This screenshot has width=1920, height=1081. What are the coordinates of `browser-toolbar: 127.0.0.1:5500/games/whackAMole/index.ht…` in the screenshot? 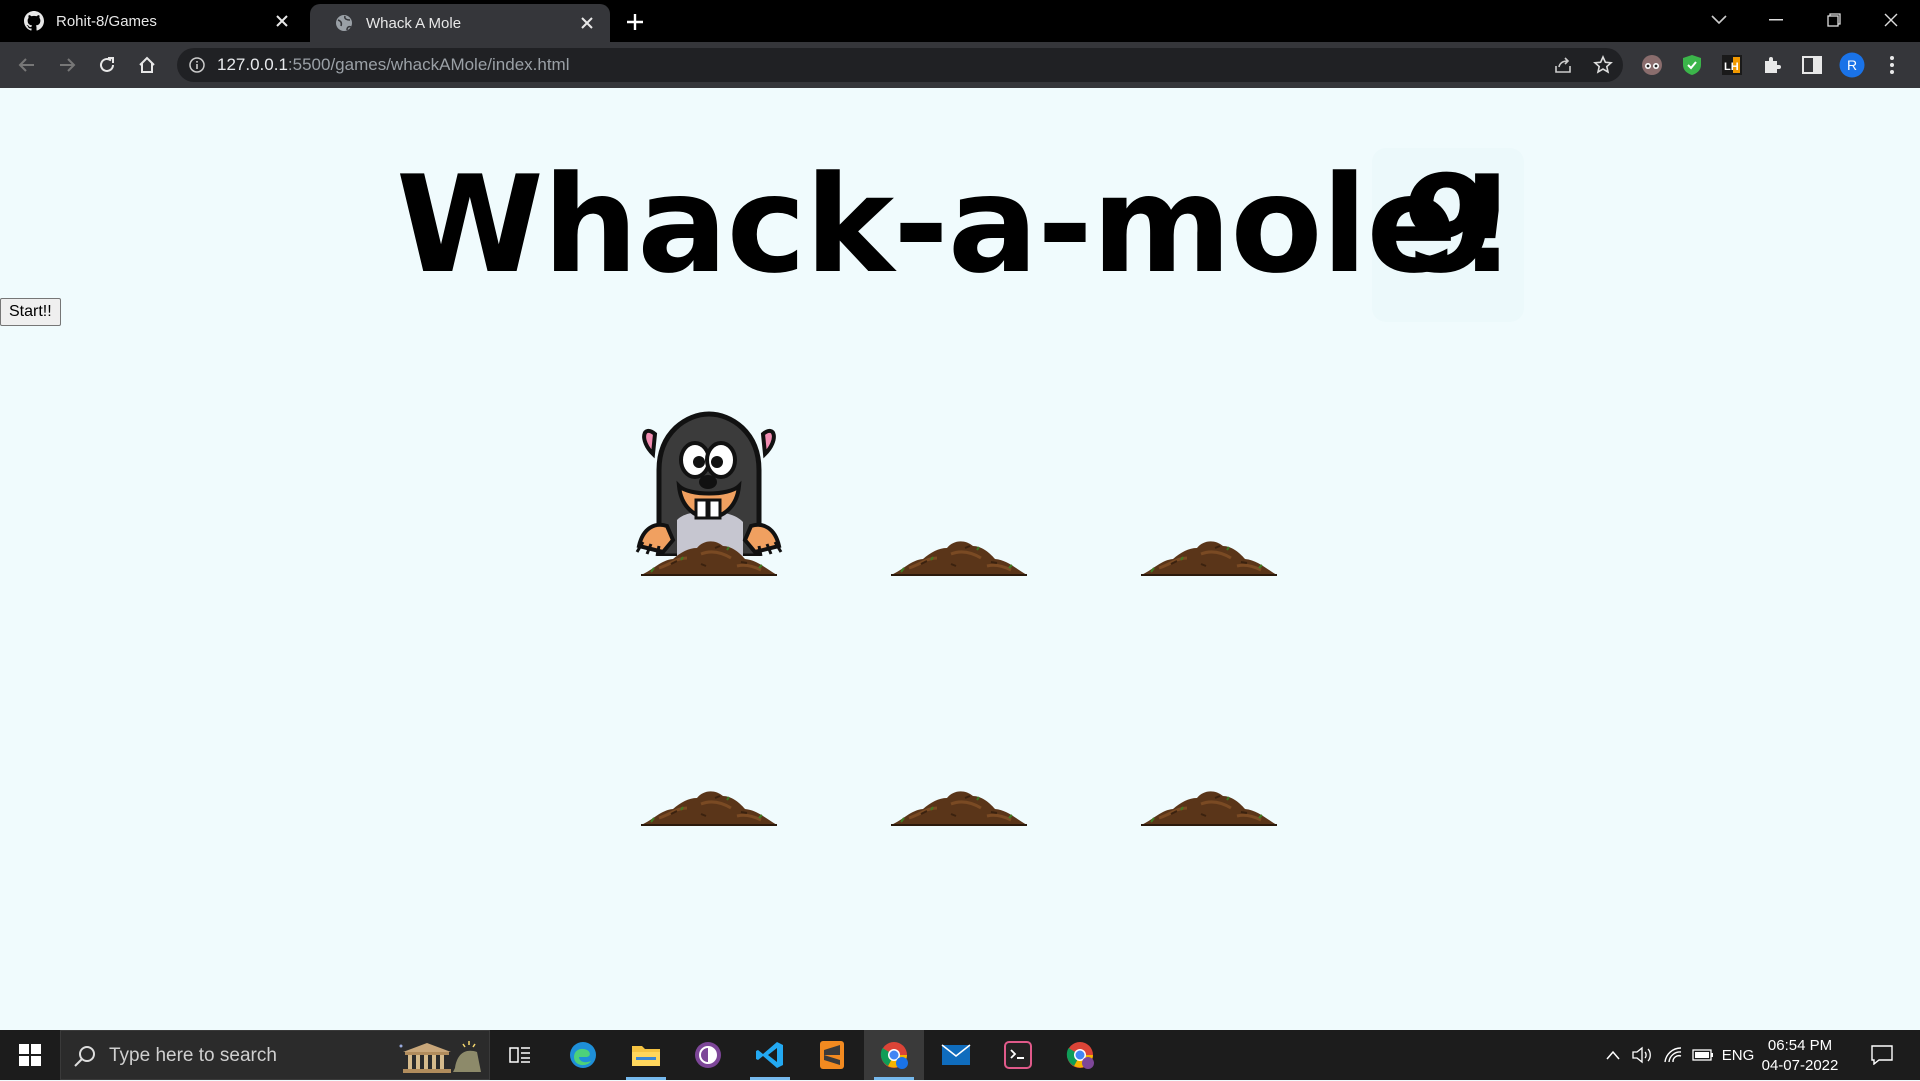 It's located at (960, 65).